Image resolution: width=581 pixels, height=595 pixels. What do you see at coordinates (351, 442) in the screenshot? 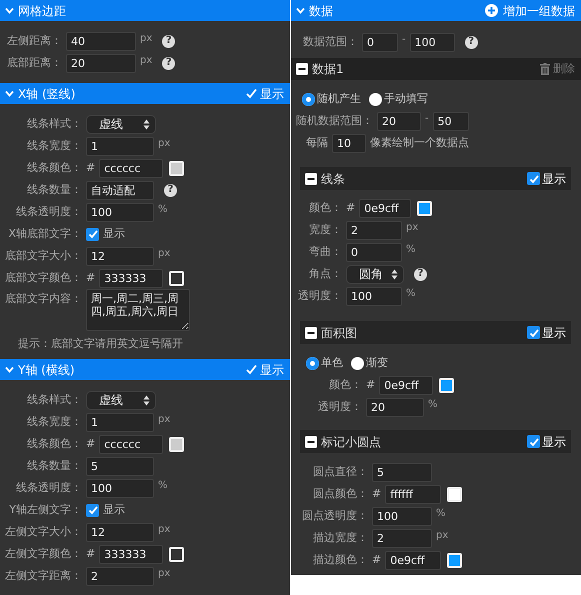
I see `group-title: 标记小圆点` at bounding box center [351, 442].